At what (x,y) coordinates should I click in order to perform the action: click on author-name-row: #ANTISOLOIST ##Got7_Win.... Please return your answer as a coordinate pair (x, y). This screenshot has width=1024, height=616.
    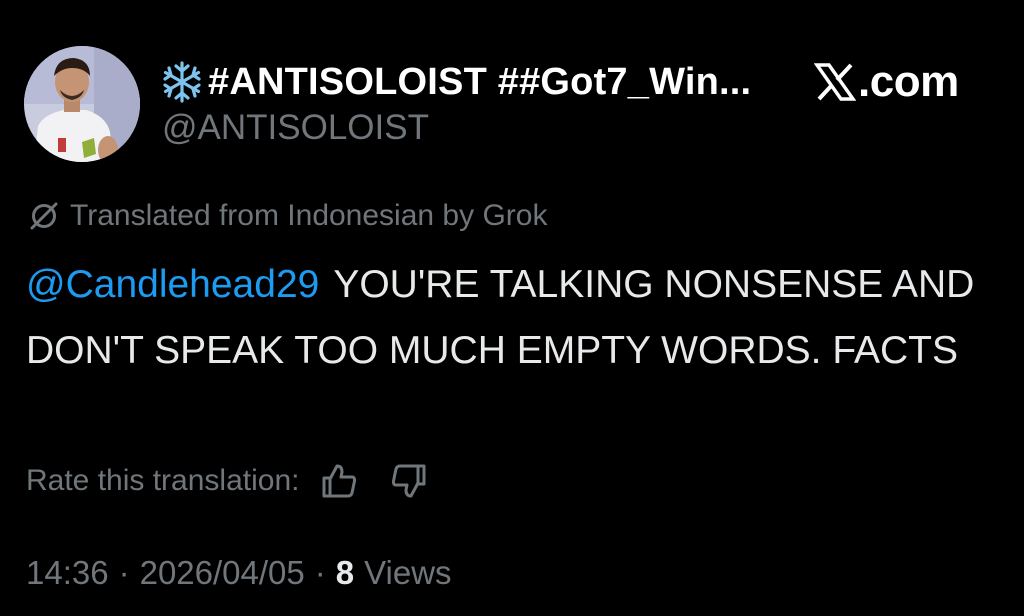
    Looking at the image, I should click on (455, 82).